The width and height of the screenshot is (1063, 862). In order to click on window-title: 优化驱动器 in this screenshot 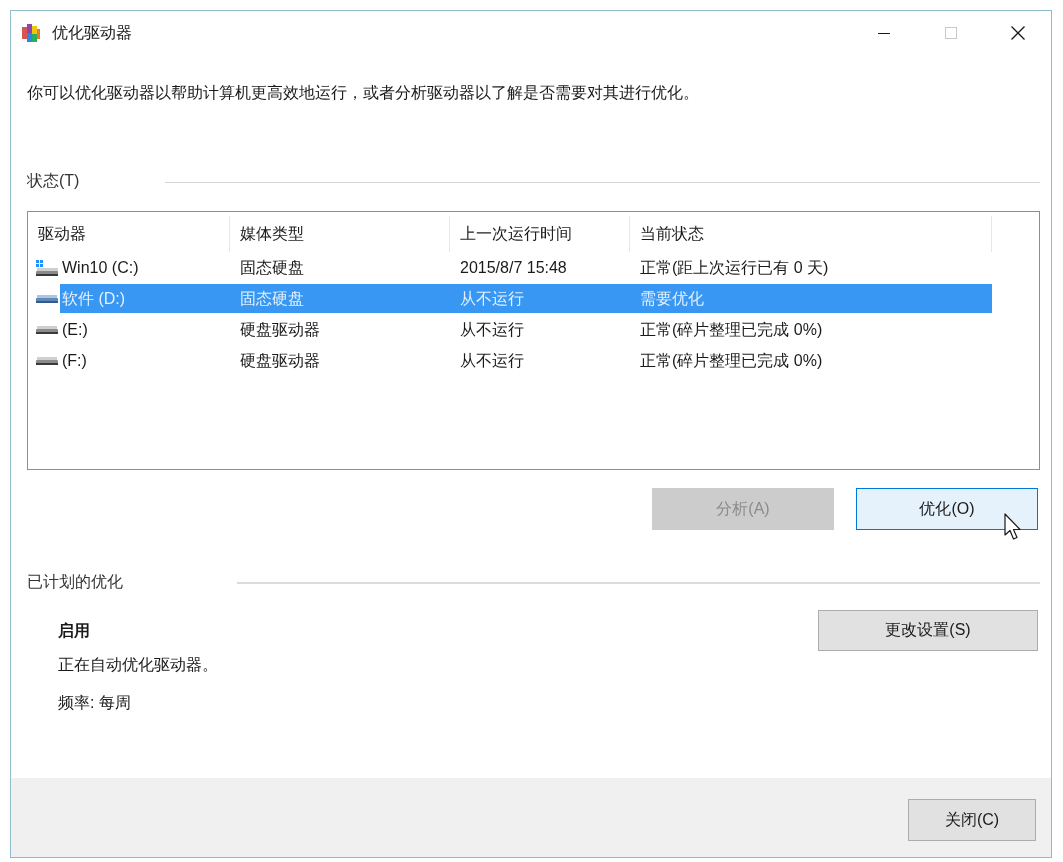, I will do `click(92, 32)`.